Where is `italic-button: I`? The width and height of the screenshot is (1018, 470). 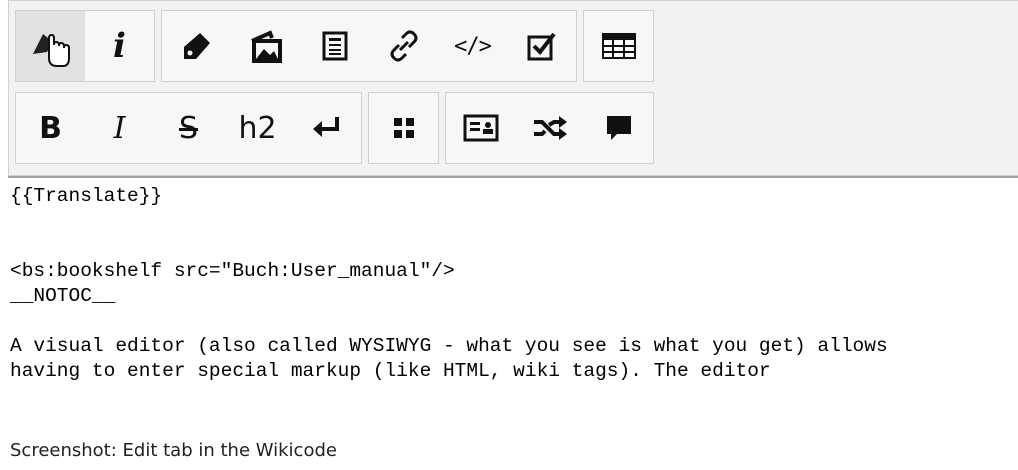
italic-button: I is located at coordinates (119, 128).